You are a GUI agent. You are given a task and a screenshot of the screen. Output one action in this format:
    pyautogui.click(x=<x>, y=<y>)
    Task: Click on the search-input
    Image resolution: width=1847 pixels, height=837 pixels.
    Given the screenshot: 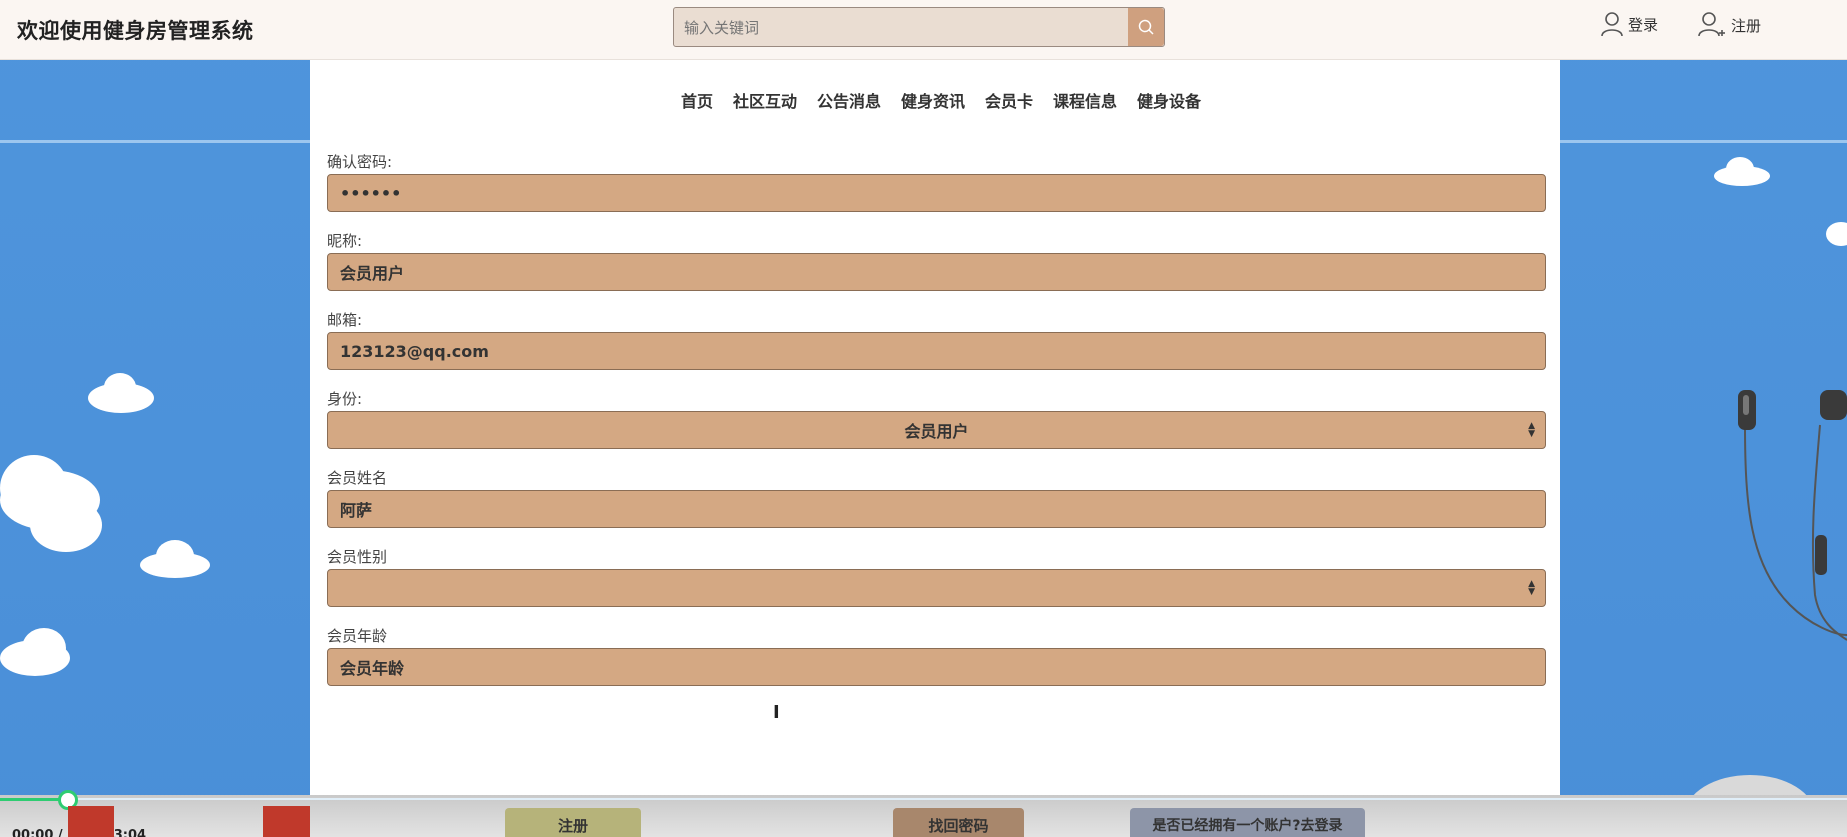 What is the action you would take?
    pyautogui.click(x=899, y=28)
    